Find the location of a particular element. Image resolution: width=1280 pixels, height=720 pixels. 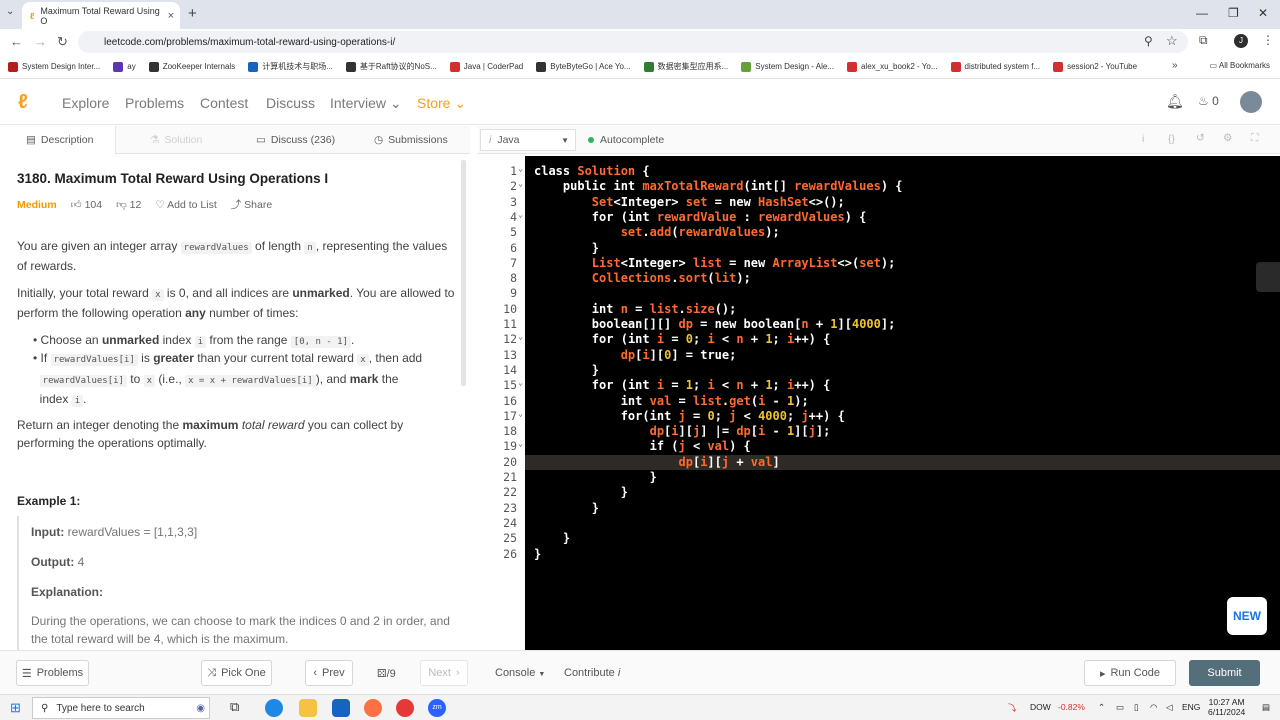

autocomplete-toggle: Autocomplete is located at coordinates (626, 140).